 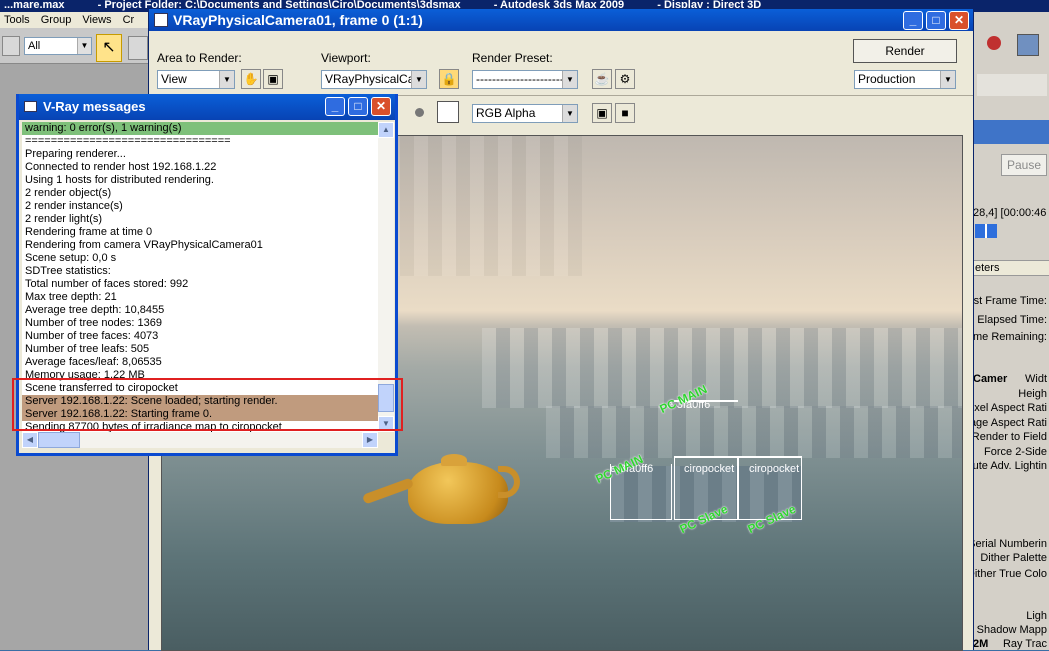 What do you see at coordinates (89, 232) in the screenshot?
I see `log-line: Rendering frame at time 0` at bounding box center [89, 232].